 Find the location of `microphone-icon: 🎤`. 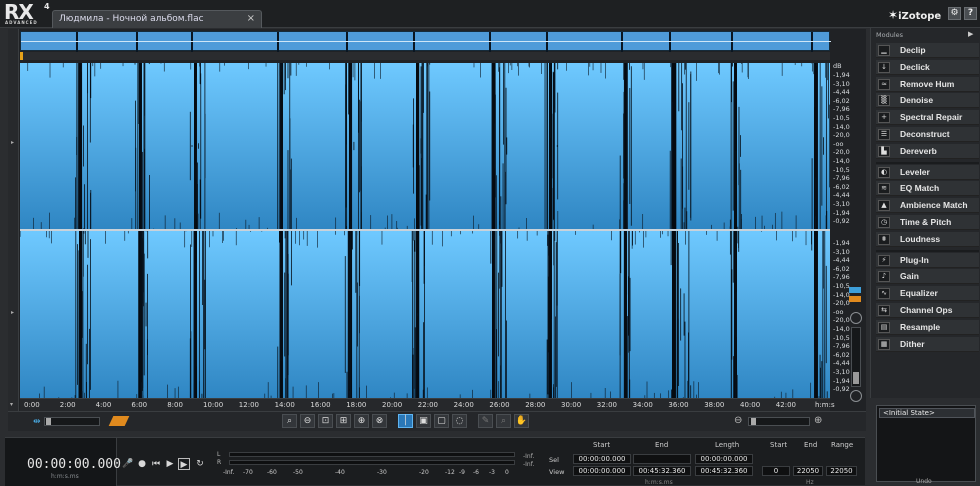

microphone-icon: 🎤 is located at coordinates (128, 464).